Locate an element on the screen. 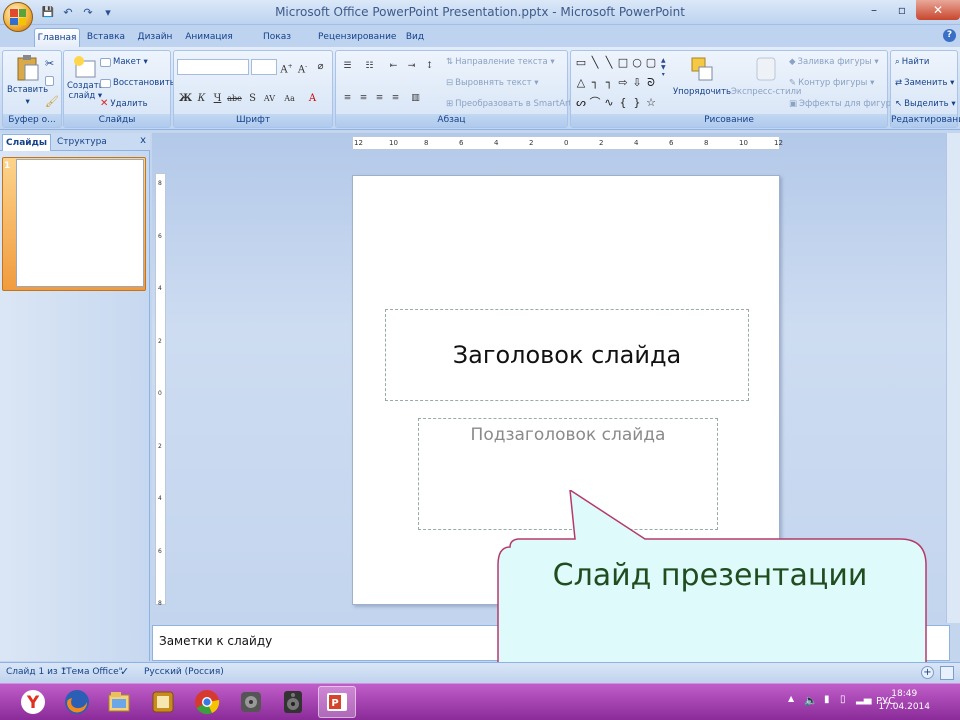  shape-effects-button: ▣ Эффекты для фигур ▾ is located at coordinates (843, 104).